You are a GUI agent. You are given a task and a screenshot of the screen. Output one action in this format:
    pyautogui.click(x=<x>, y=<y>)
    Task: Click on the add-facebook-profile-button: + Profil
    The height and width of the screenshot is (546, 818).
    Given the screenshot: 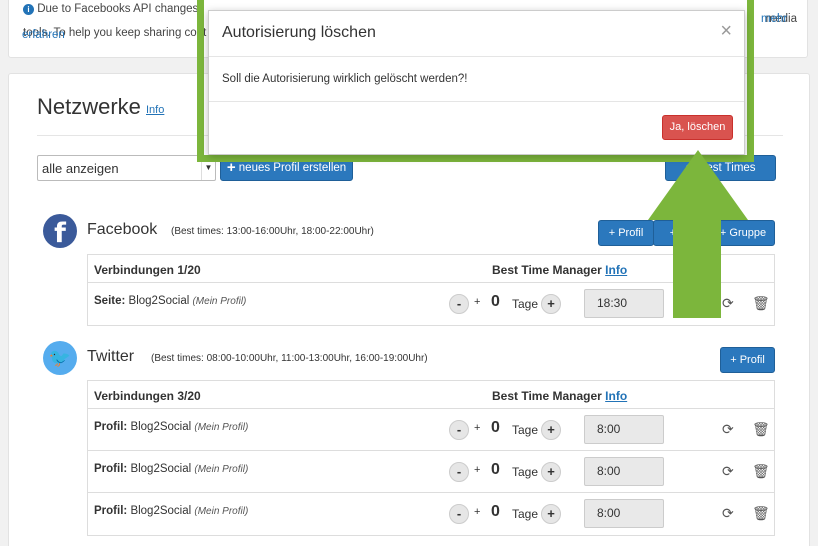 What is the action you would take?
    pyautogui.click(x=626, y=233)
    